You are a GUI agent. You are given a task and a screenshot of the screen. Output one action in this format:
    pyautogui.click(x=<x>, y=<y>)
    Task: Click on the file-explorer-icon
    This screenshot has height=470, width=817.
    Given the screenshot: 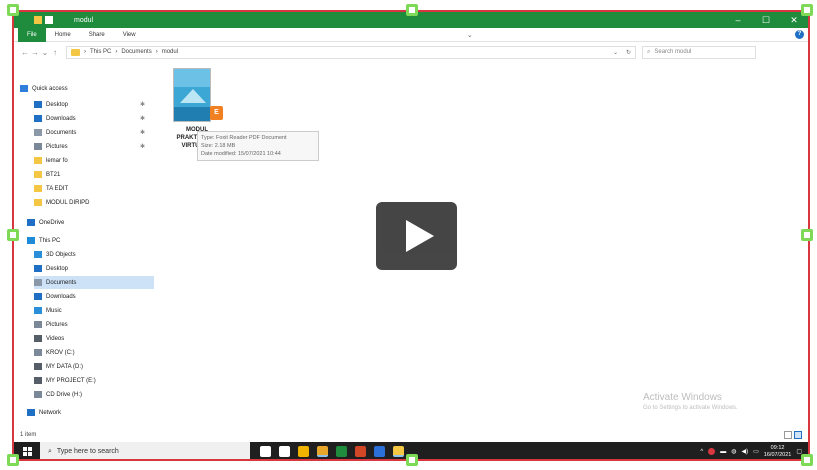 What is the action you would take?
    pyautogui.click(x=398, y=451)
    